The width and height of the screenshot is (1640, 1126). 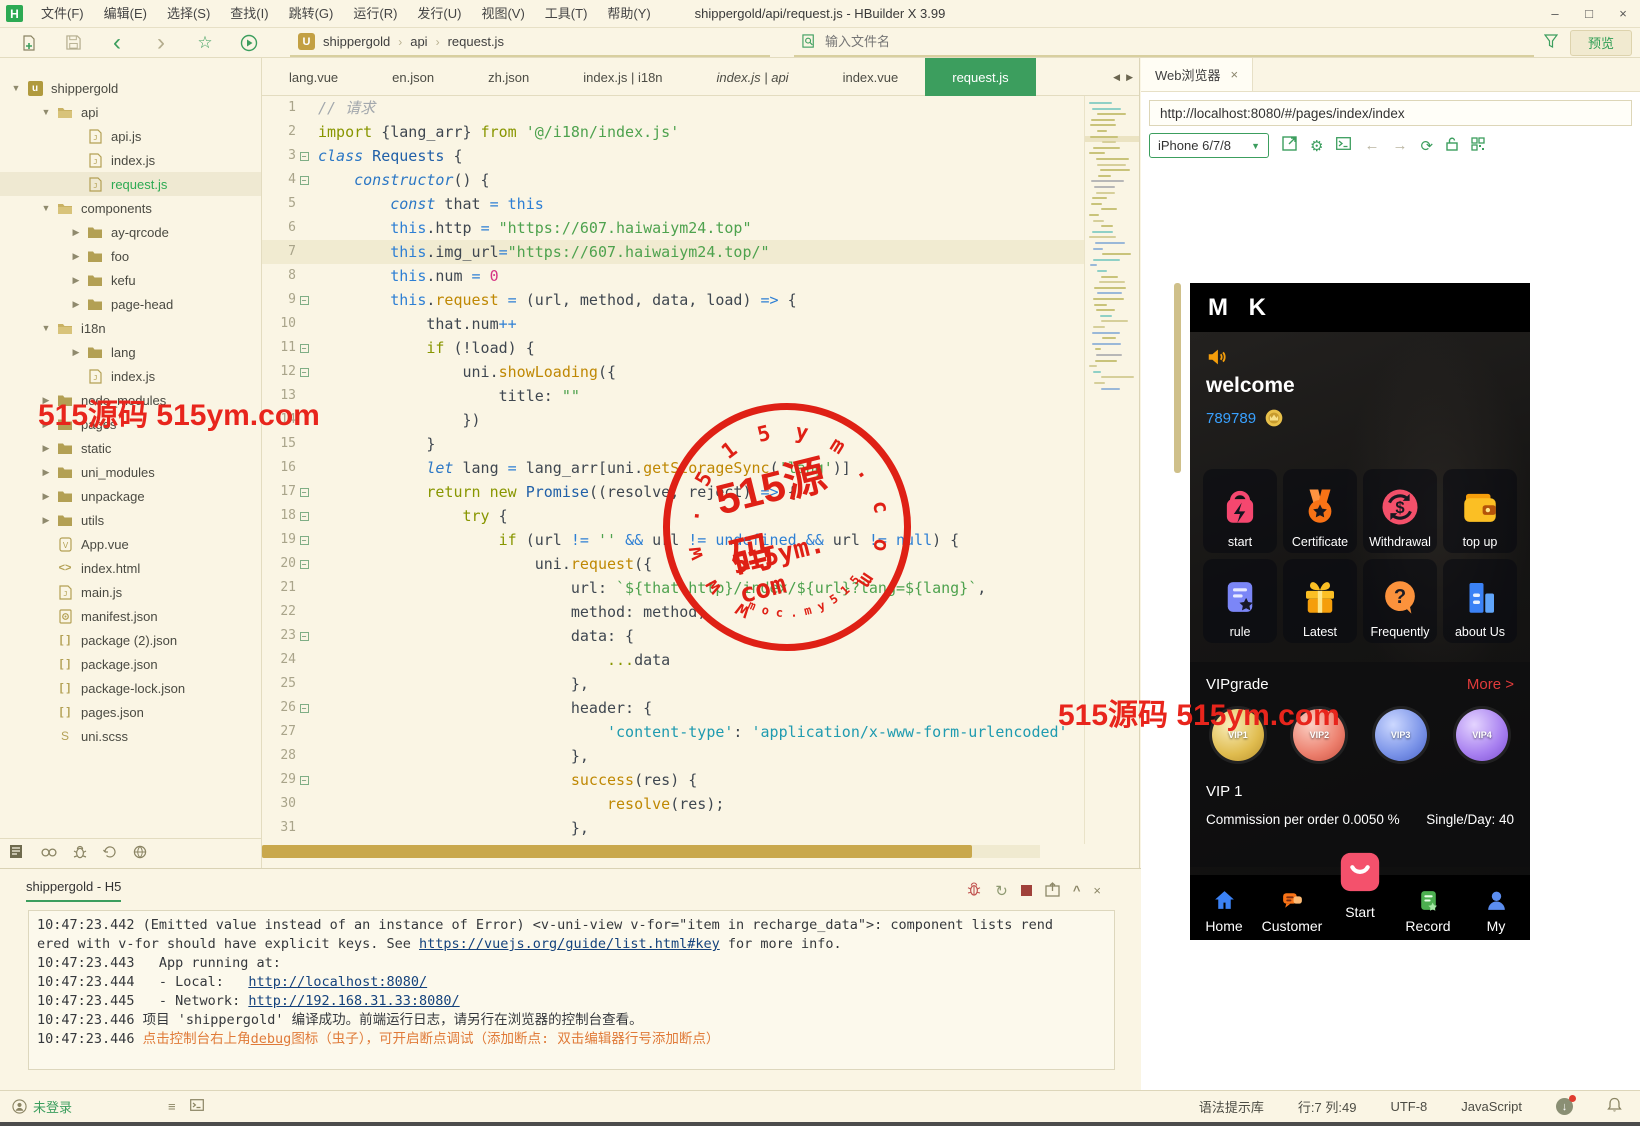 What do you see at coordinates (356, 41) in the screenshot?
I see `breadcrumb-item: shippergold` at bounding box center [356, 41].